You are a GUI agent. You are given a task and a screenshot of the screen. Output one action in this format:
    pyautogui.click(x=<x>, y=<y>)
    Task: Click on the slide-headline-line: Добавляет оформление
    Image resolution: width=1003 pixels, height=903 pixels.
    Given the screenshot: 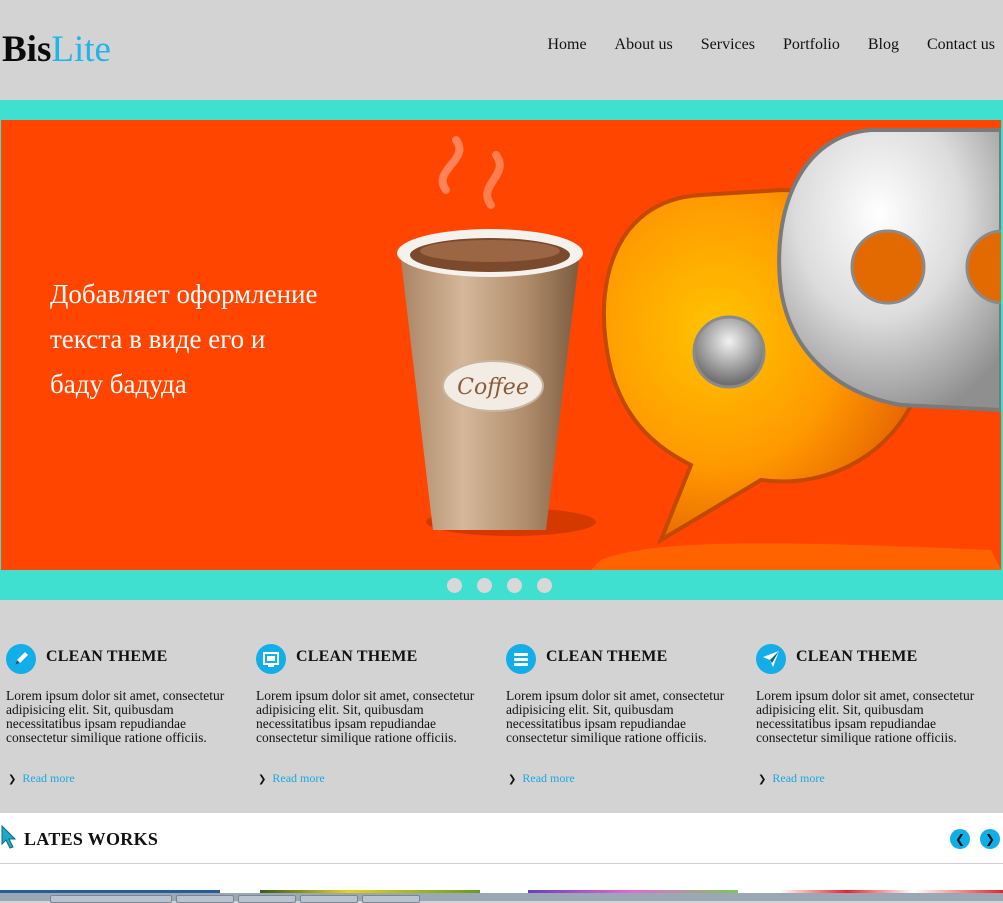 What is the action you would take?
    pyautogui.click(x=184, y=294)
    